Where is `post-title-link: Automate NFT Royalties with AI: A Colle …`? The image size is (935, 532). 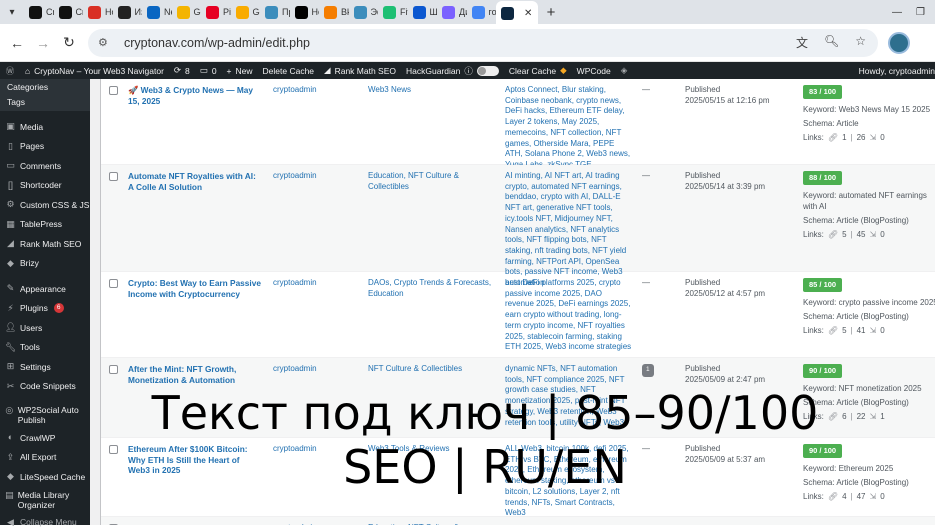
post-title-link: Automate NFT Royalties with AI: A Colle … is located at coordinates (195, 181).